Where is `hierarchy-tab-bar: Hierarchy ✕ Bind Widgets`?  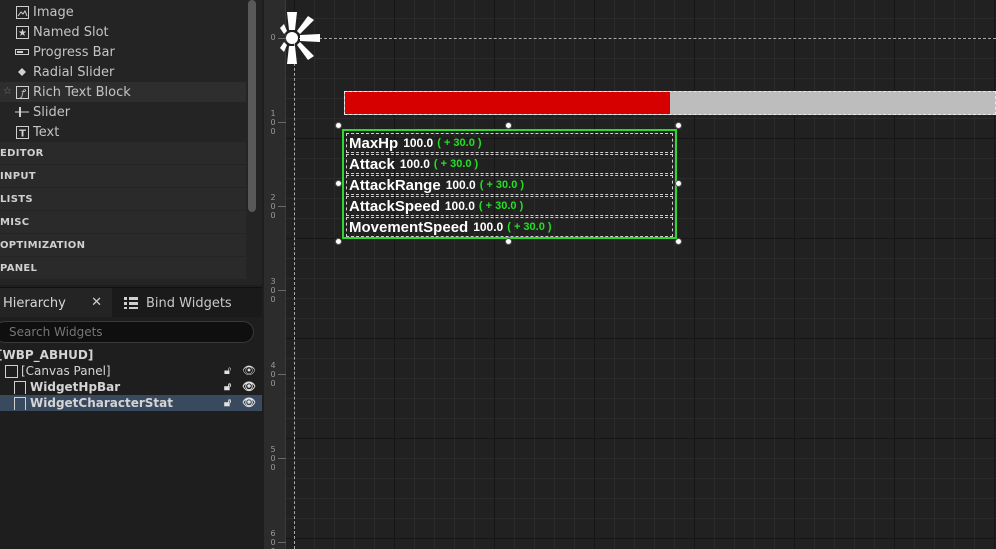 hierarchy-tab-bar: Hierarchy ✕ Bind Widgets is located at coordinates (131, 302).